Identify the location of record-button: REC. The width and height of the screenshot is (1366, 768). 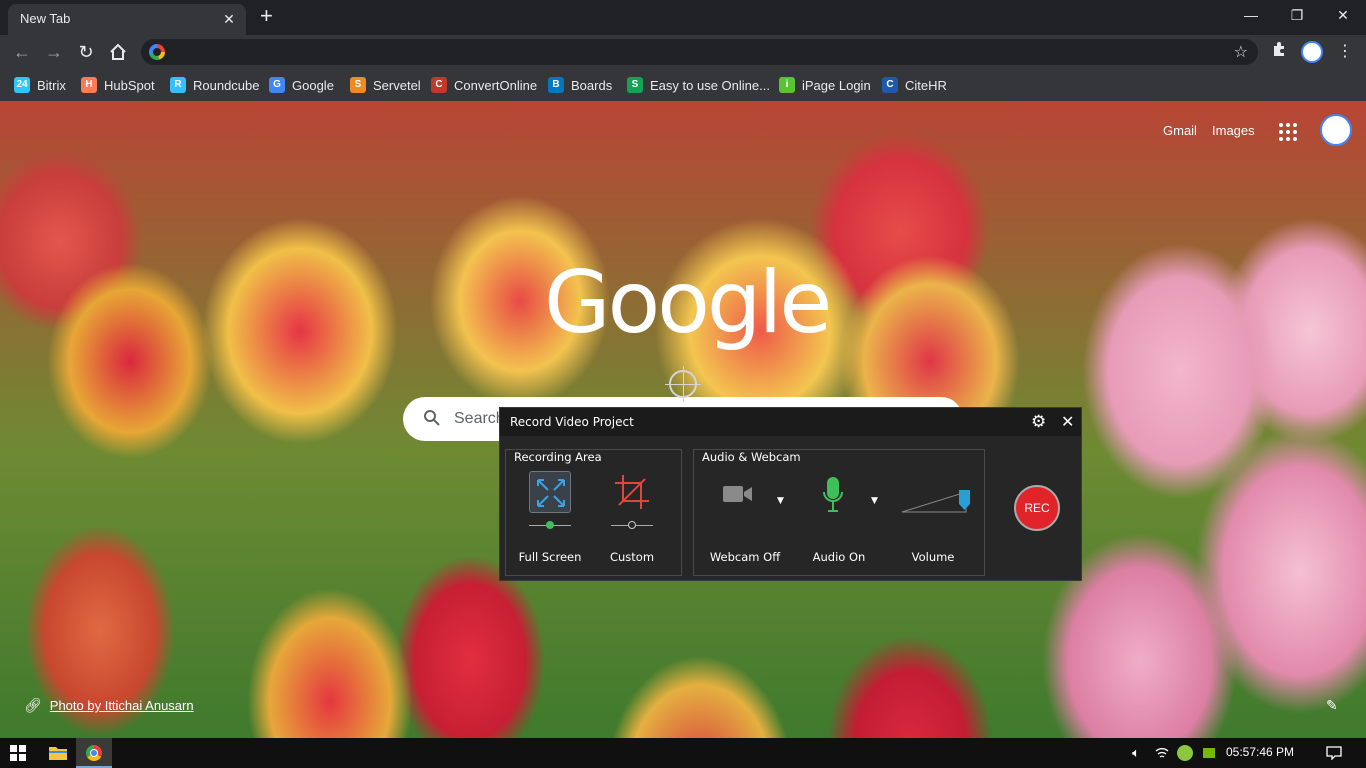
(1037, 508).